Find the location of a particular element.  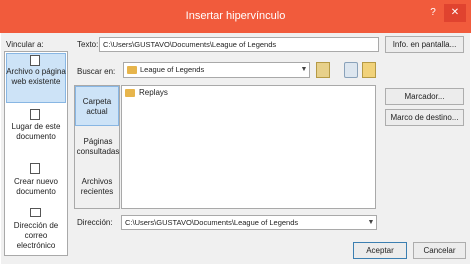

email-icon is located at coordinates (35, 212).